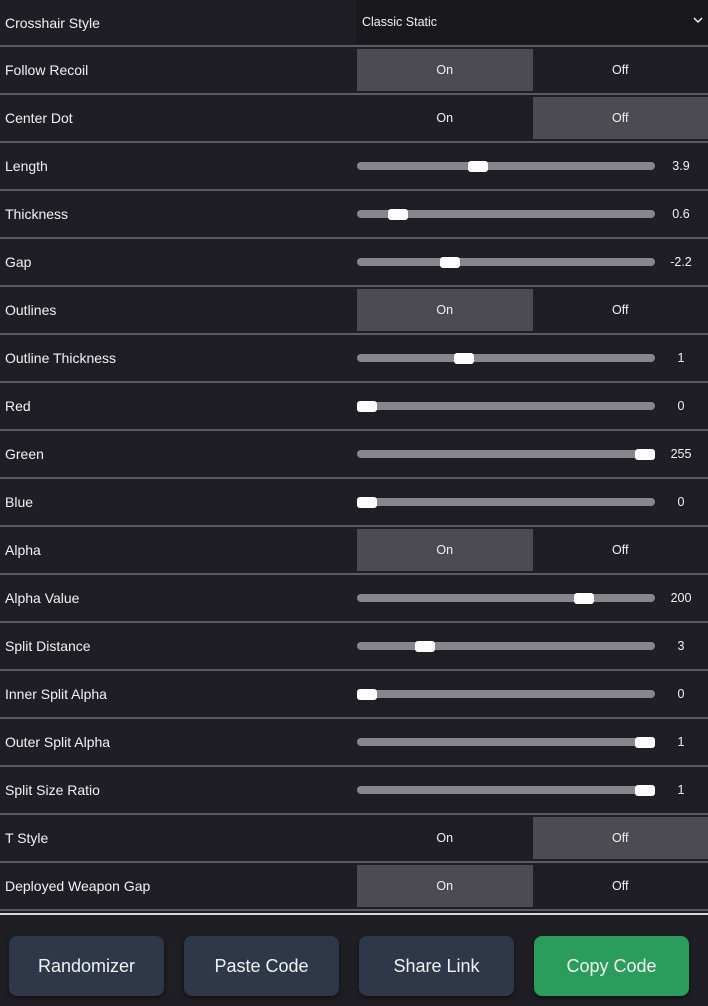 This screenshot has width=708, height=1006. I want to click on setting-label: Inner Split Alpha, so click(56, 694).